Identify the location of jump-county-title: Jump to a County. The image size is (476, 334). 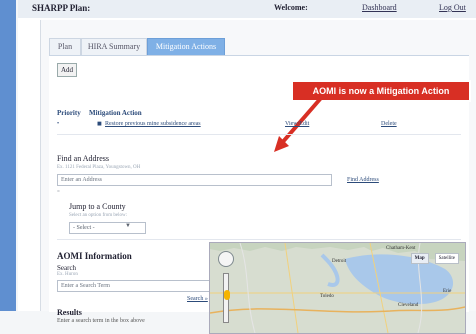
(97, 206).